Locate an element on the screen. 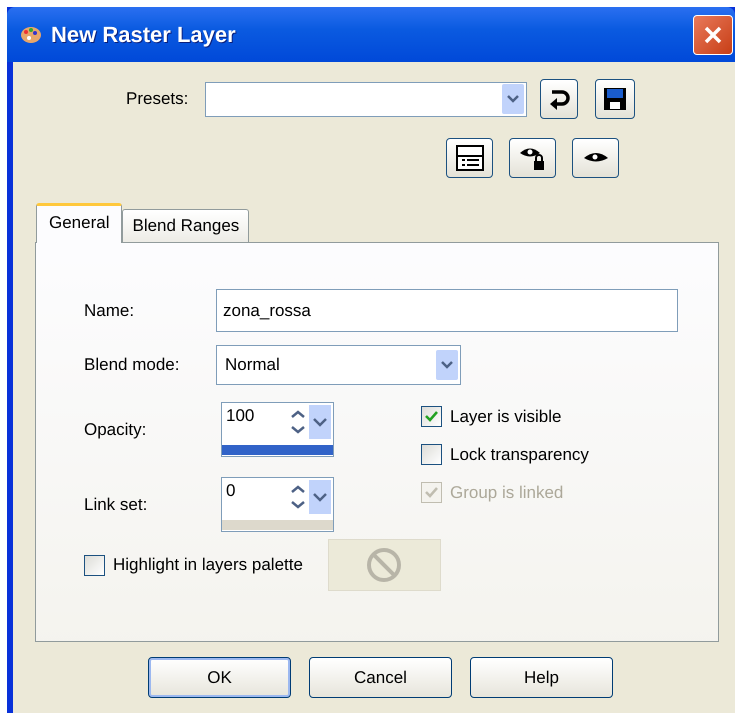 The height and width of the screenshot is (713, 735). spin-field: 0 is located at coordinates (277, 504).